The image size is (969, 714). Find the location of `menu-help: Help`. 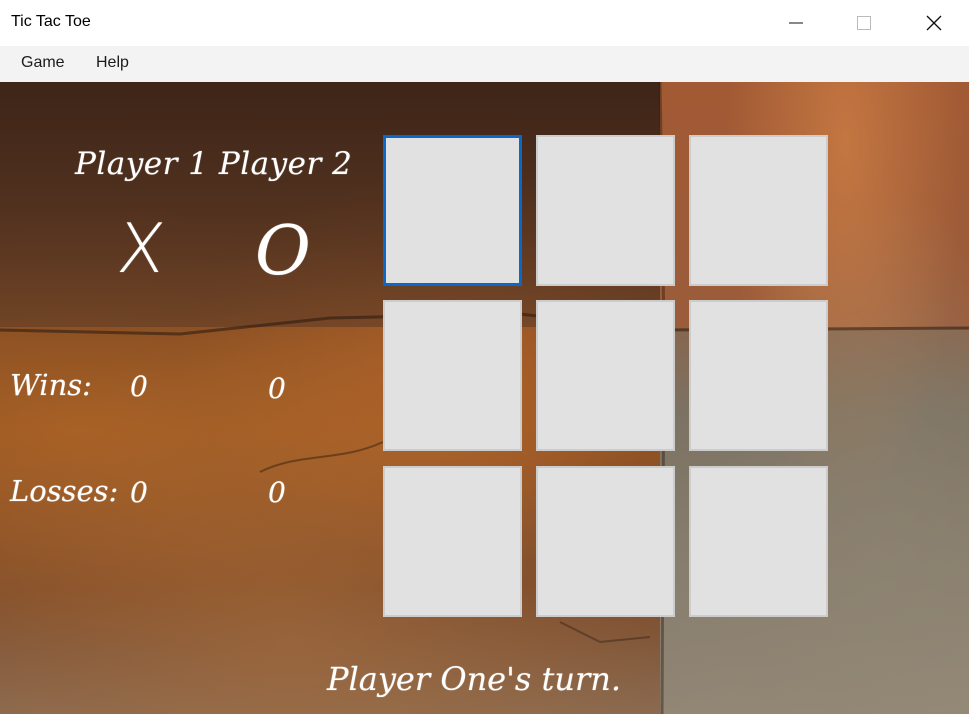

menu-help: Help is located at coordinates (112, 63).